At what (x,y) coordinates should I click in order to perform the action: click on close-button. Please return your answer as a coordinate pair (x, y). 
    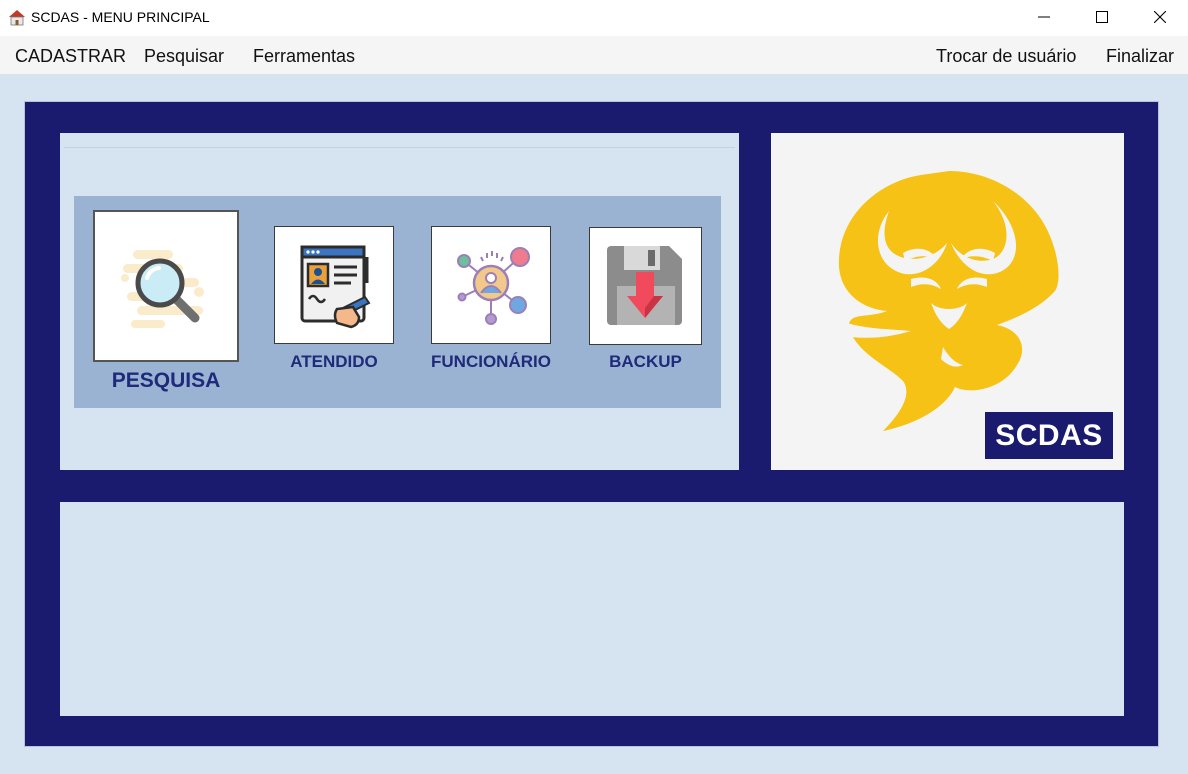
    Looking at the image, I should click on (1159, 17).